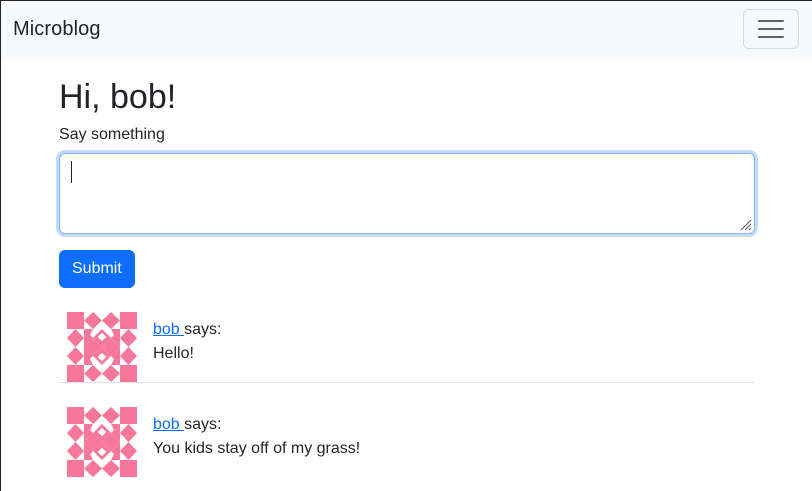  I want to click on post-textarea-wrapper, so click(407, 193).